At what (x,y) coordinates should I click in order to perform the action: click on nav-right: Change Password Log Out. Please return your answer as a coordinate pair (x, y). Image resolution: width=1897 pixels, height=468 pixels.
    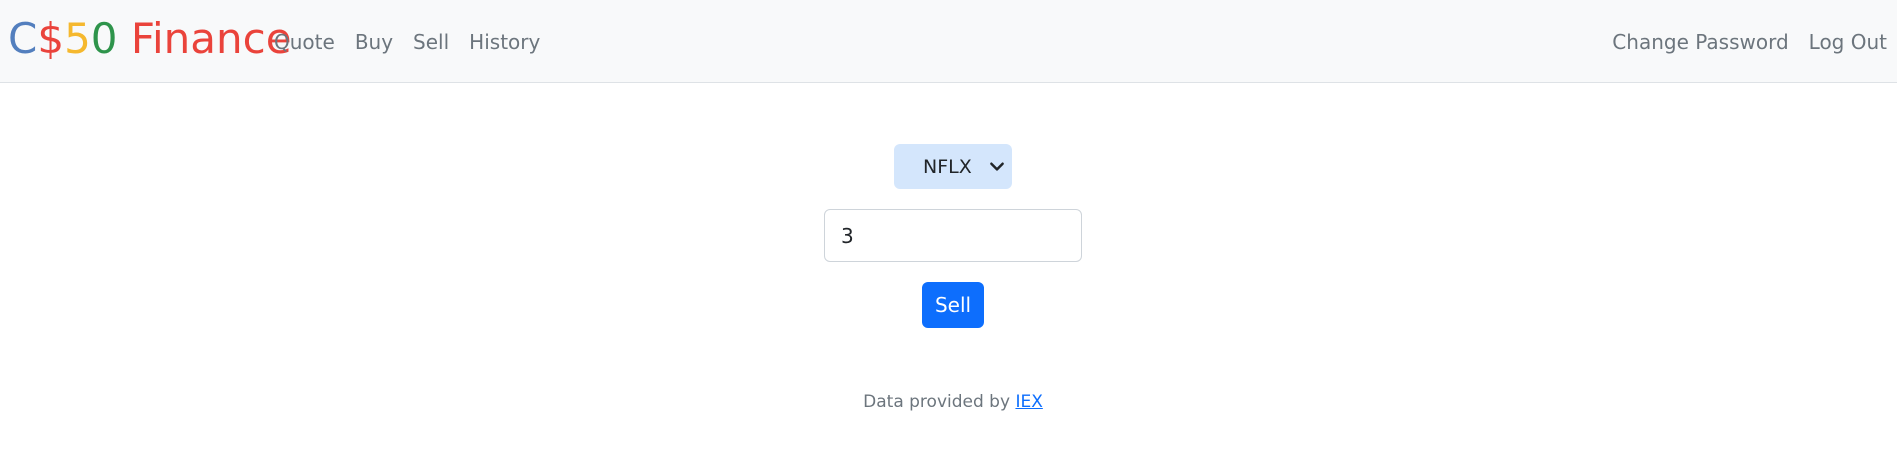
    Looking at the image, I should click on (1739, 42).